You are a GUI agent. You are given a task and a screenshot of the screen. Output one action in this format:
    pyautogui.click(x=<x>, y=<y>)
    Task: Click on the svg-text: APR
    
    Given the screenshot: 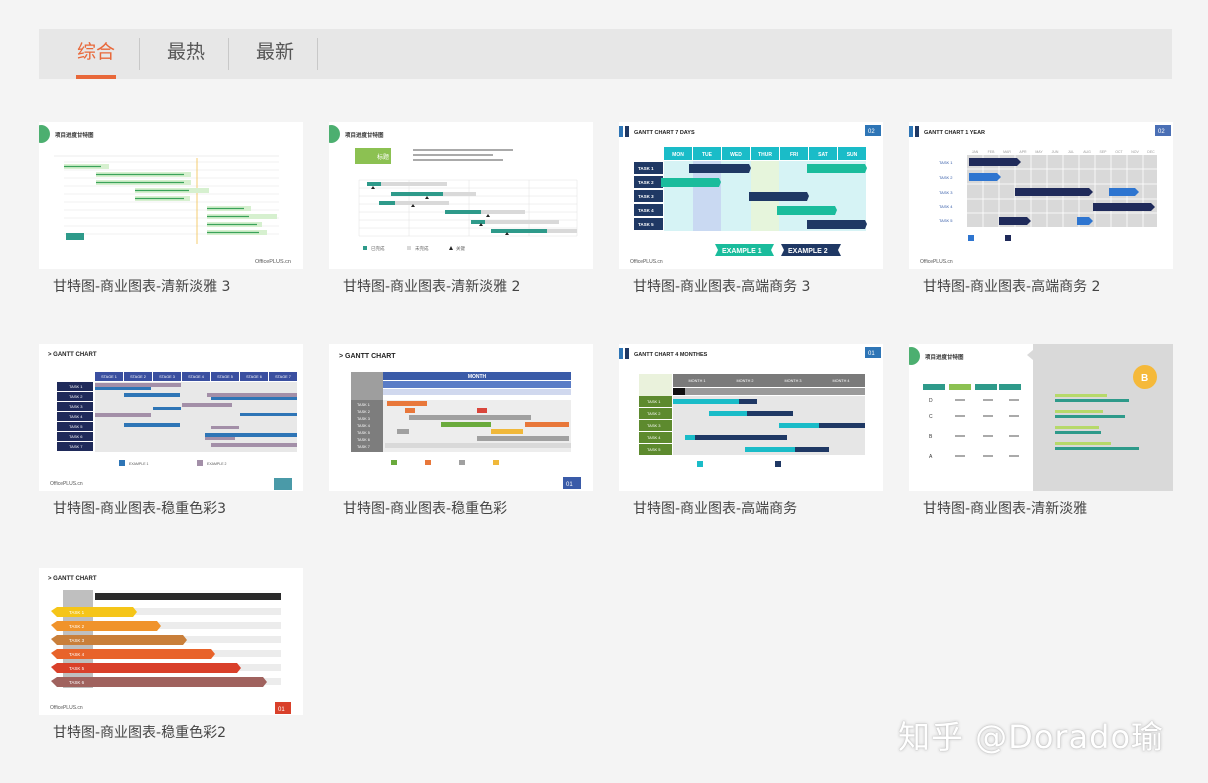 What is the action you would take?
    pyautogui.click(x=1023, y=152)
    